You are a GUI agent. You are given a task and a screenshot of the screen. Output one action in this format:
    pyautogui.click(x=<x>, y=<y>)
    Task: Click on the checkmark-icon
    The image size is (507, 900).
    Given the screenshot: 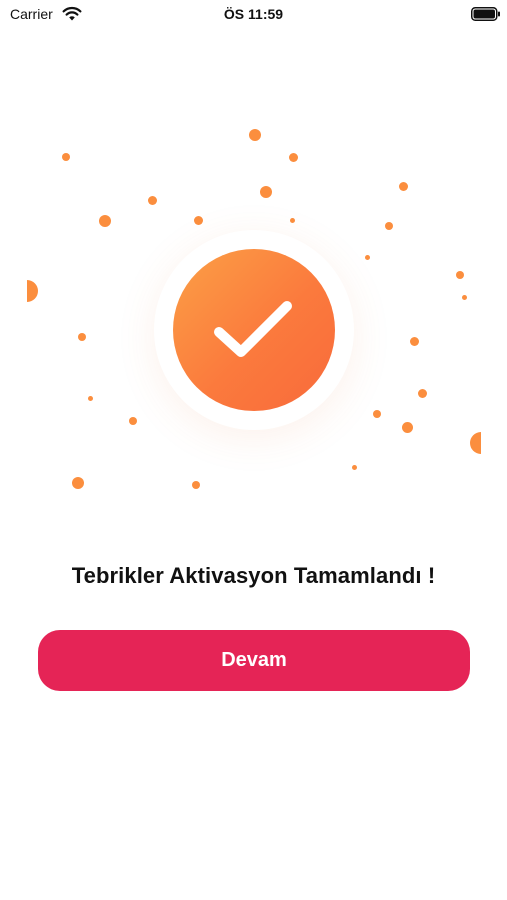 What is the action you would take?
    pyautogui.click(x=253, y=329)
    